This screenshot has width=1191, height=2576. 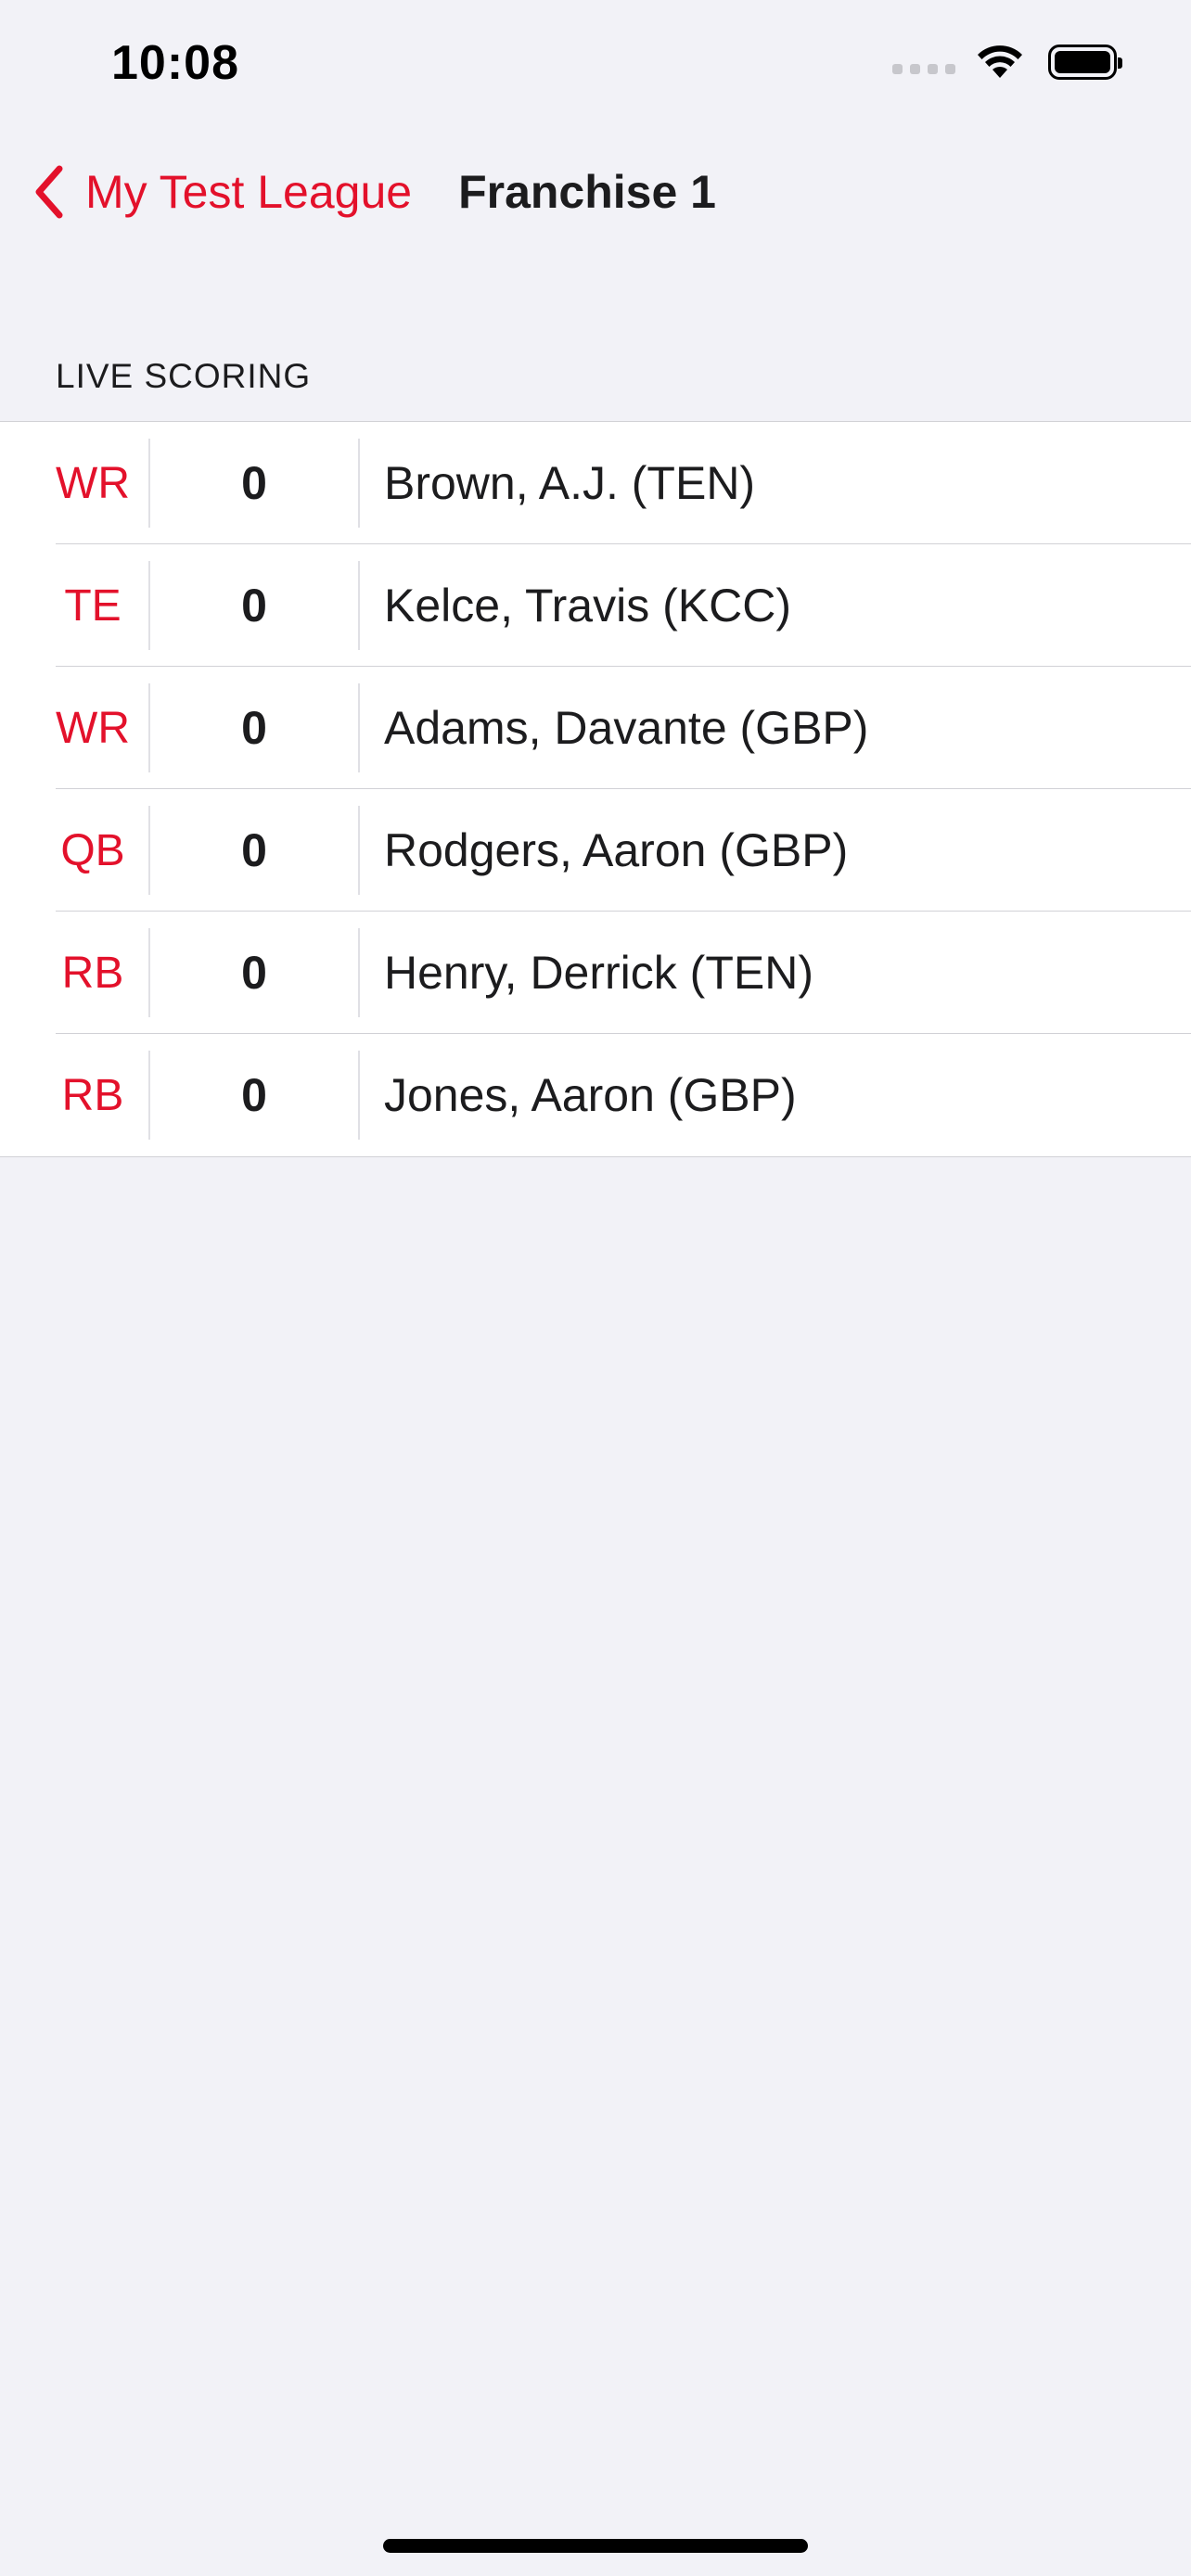 I want to click on position-label: QB, so click(x=92, y=850).